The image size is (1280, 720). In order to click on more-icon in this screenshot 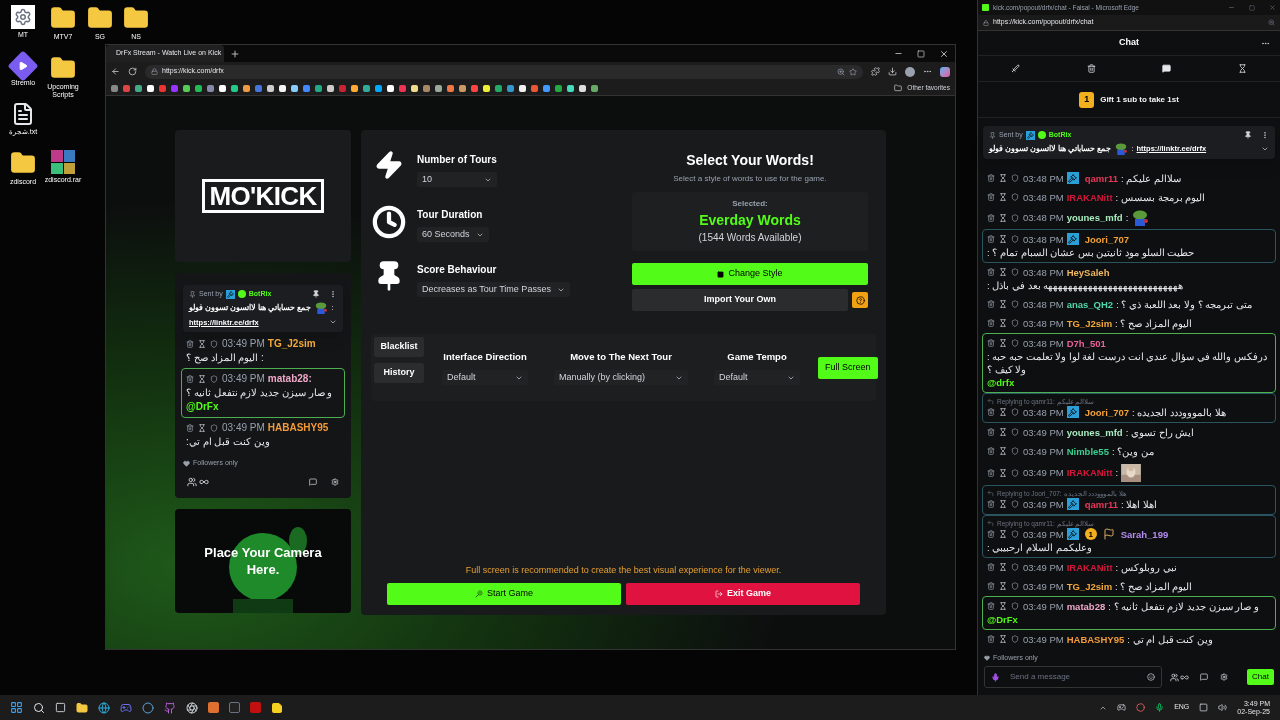, I will do `click(927, 71)`.